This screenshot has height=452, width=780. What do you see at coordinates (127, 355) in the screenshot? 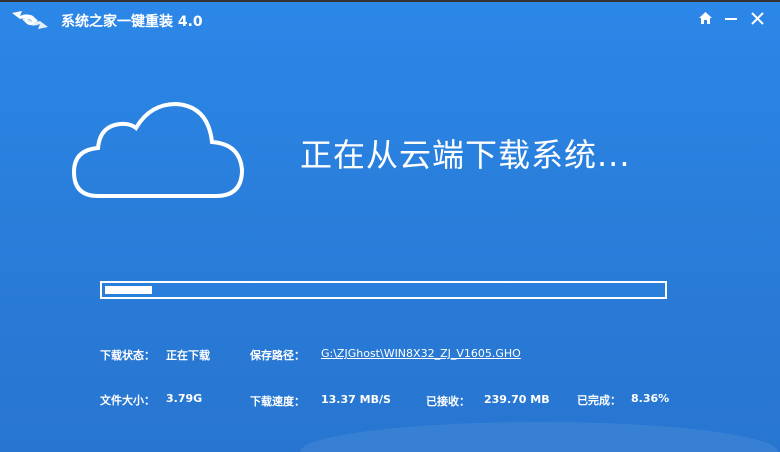
I see `status-label: 下载状态：` at bounding box center [127, 355].